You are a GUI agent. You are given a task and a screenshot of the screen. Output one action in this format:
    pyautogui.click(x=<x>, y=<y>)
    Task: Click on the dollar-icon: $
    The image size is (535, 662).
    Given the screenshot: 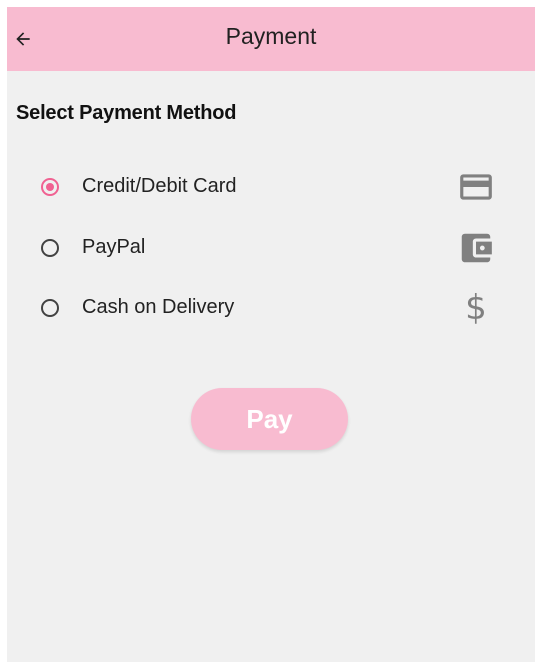 What is the action you would take?
    pyautogui.click(x=476, y=308)
    